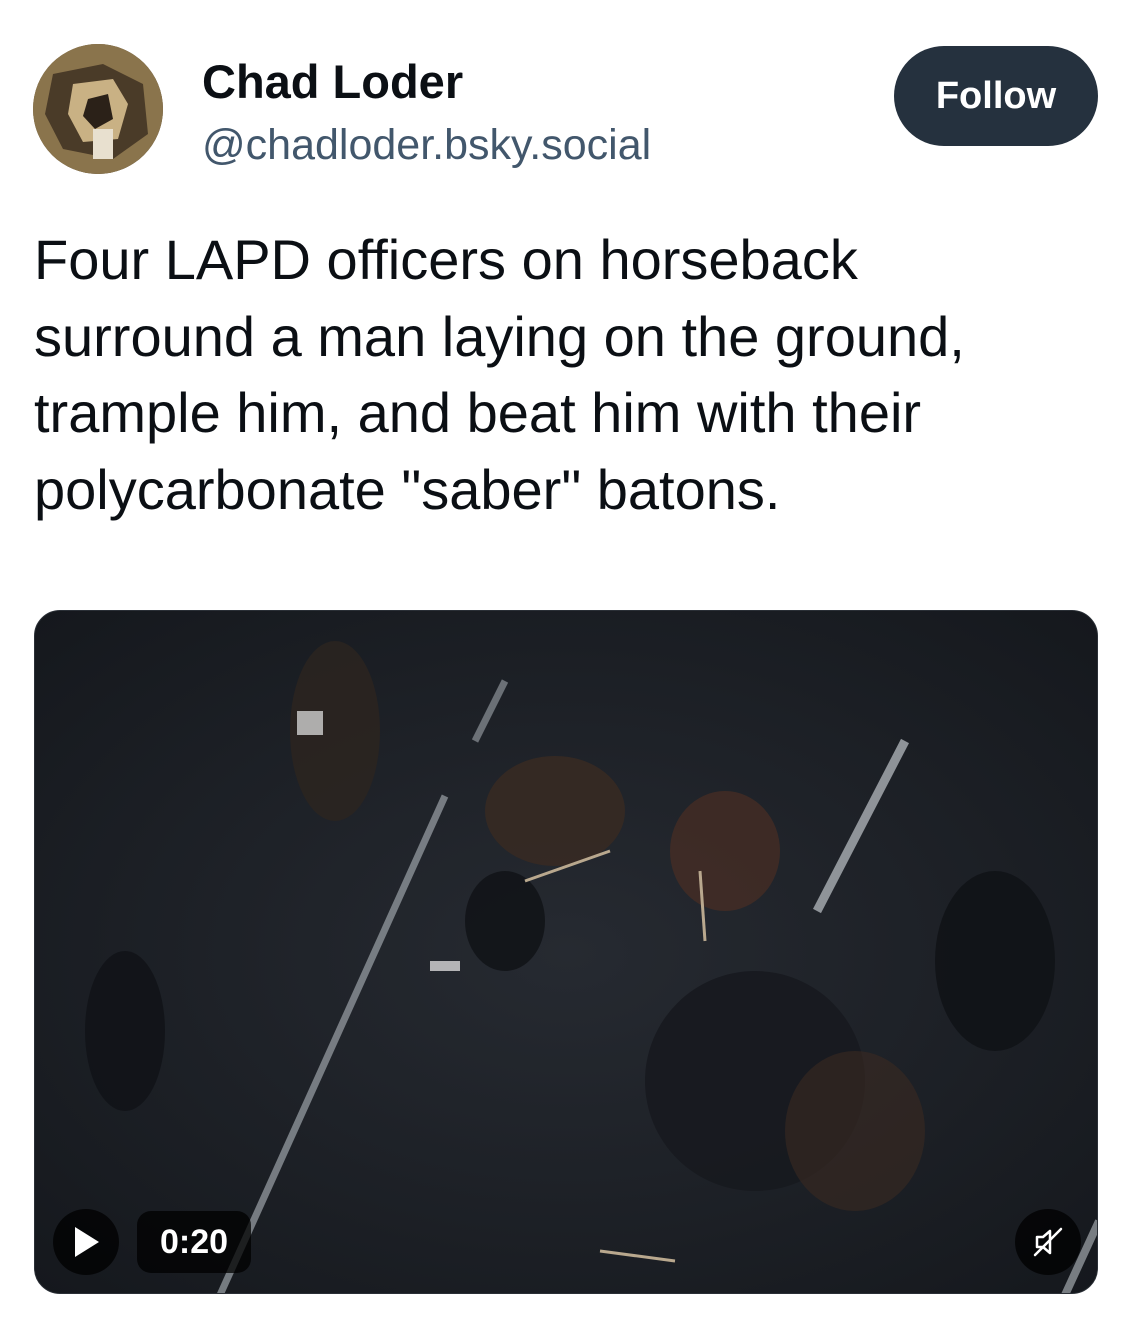 This screenshot has width=1139, height=1327. I want to click on post-text-line: trample him, and beat him with their, so click(478, 412).